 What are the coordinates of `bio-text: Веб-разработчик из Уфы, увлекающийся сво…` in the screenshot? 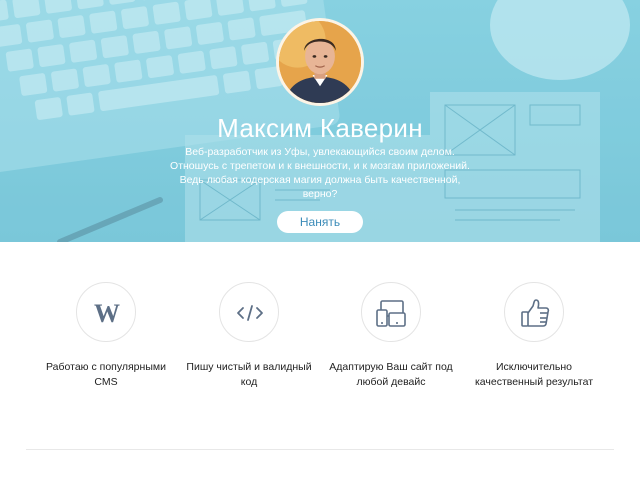 It's located at (320, 173).